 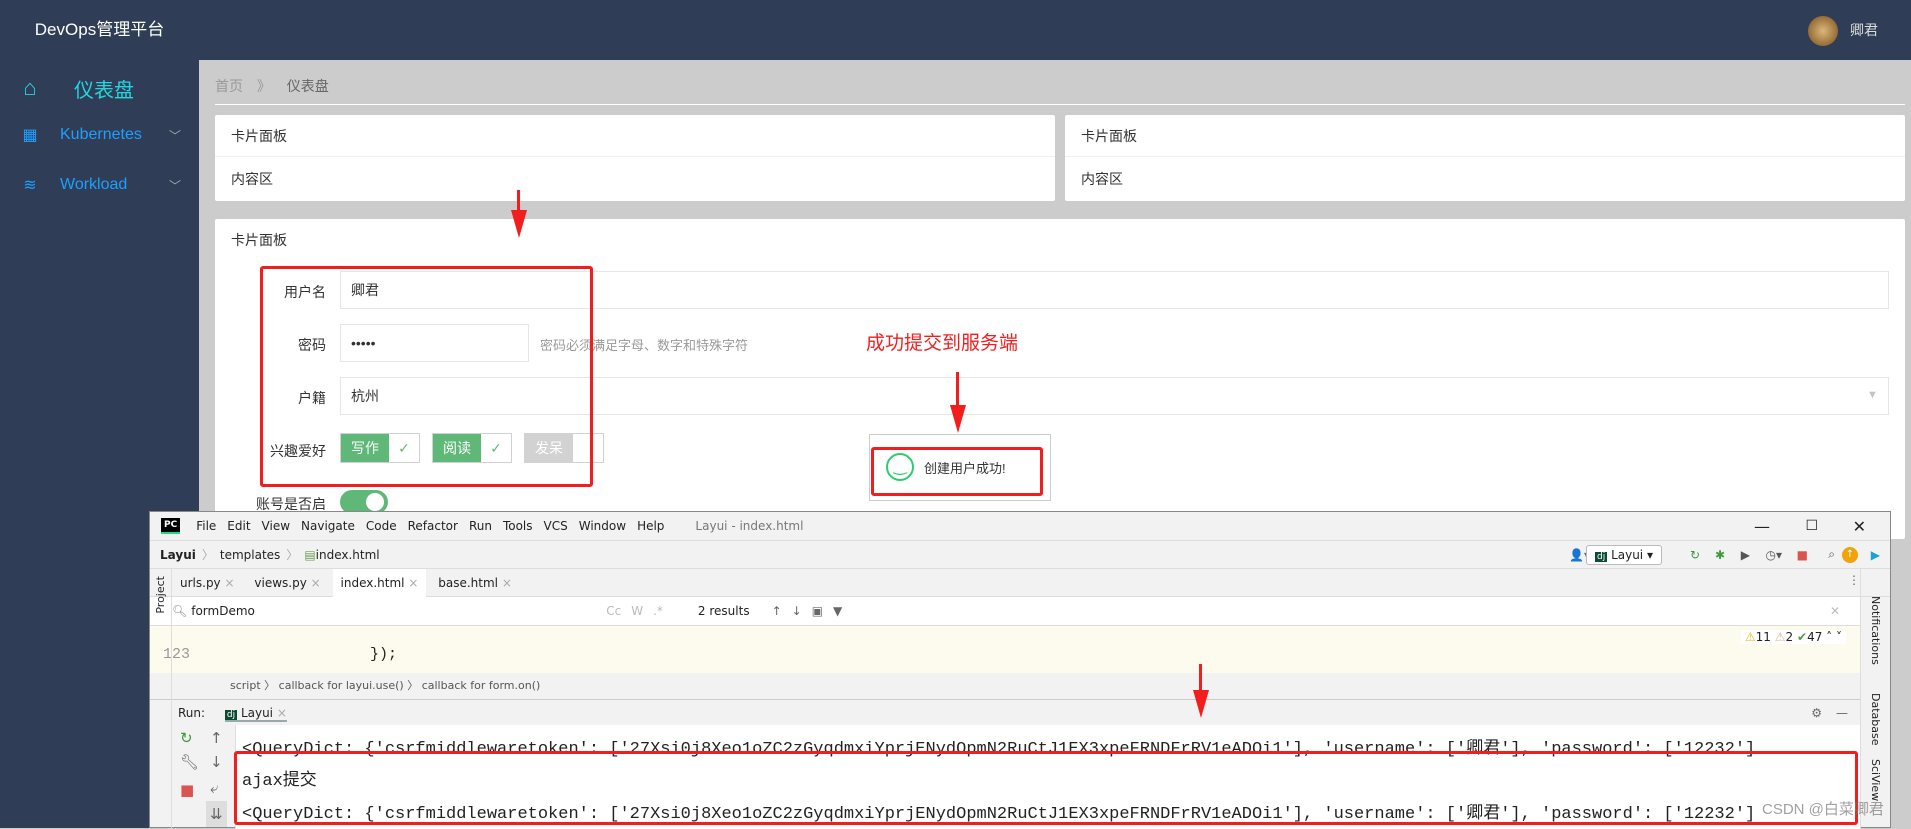 I want to click on search-icon: ⌕, so click(x=1831, y=554).